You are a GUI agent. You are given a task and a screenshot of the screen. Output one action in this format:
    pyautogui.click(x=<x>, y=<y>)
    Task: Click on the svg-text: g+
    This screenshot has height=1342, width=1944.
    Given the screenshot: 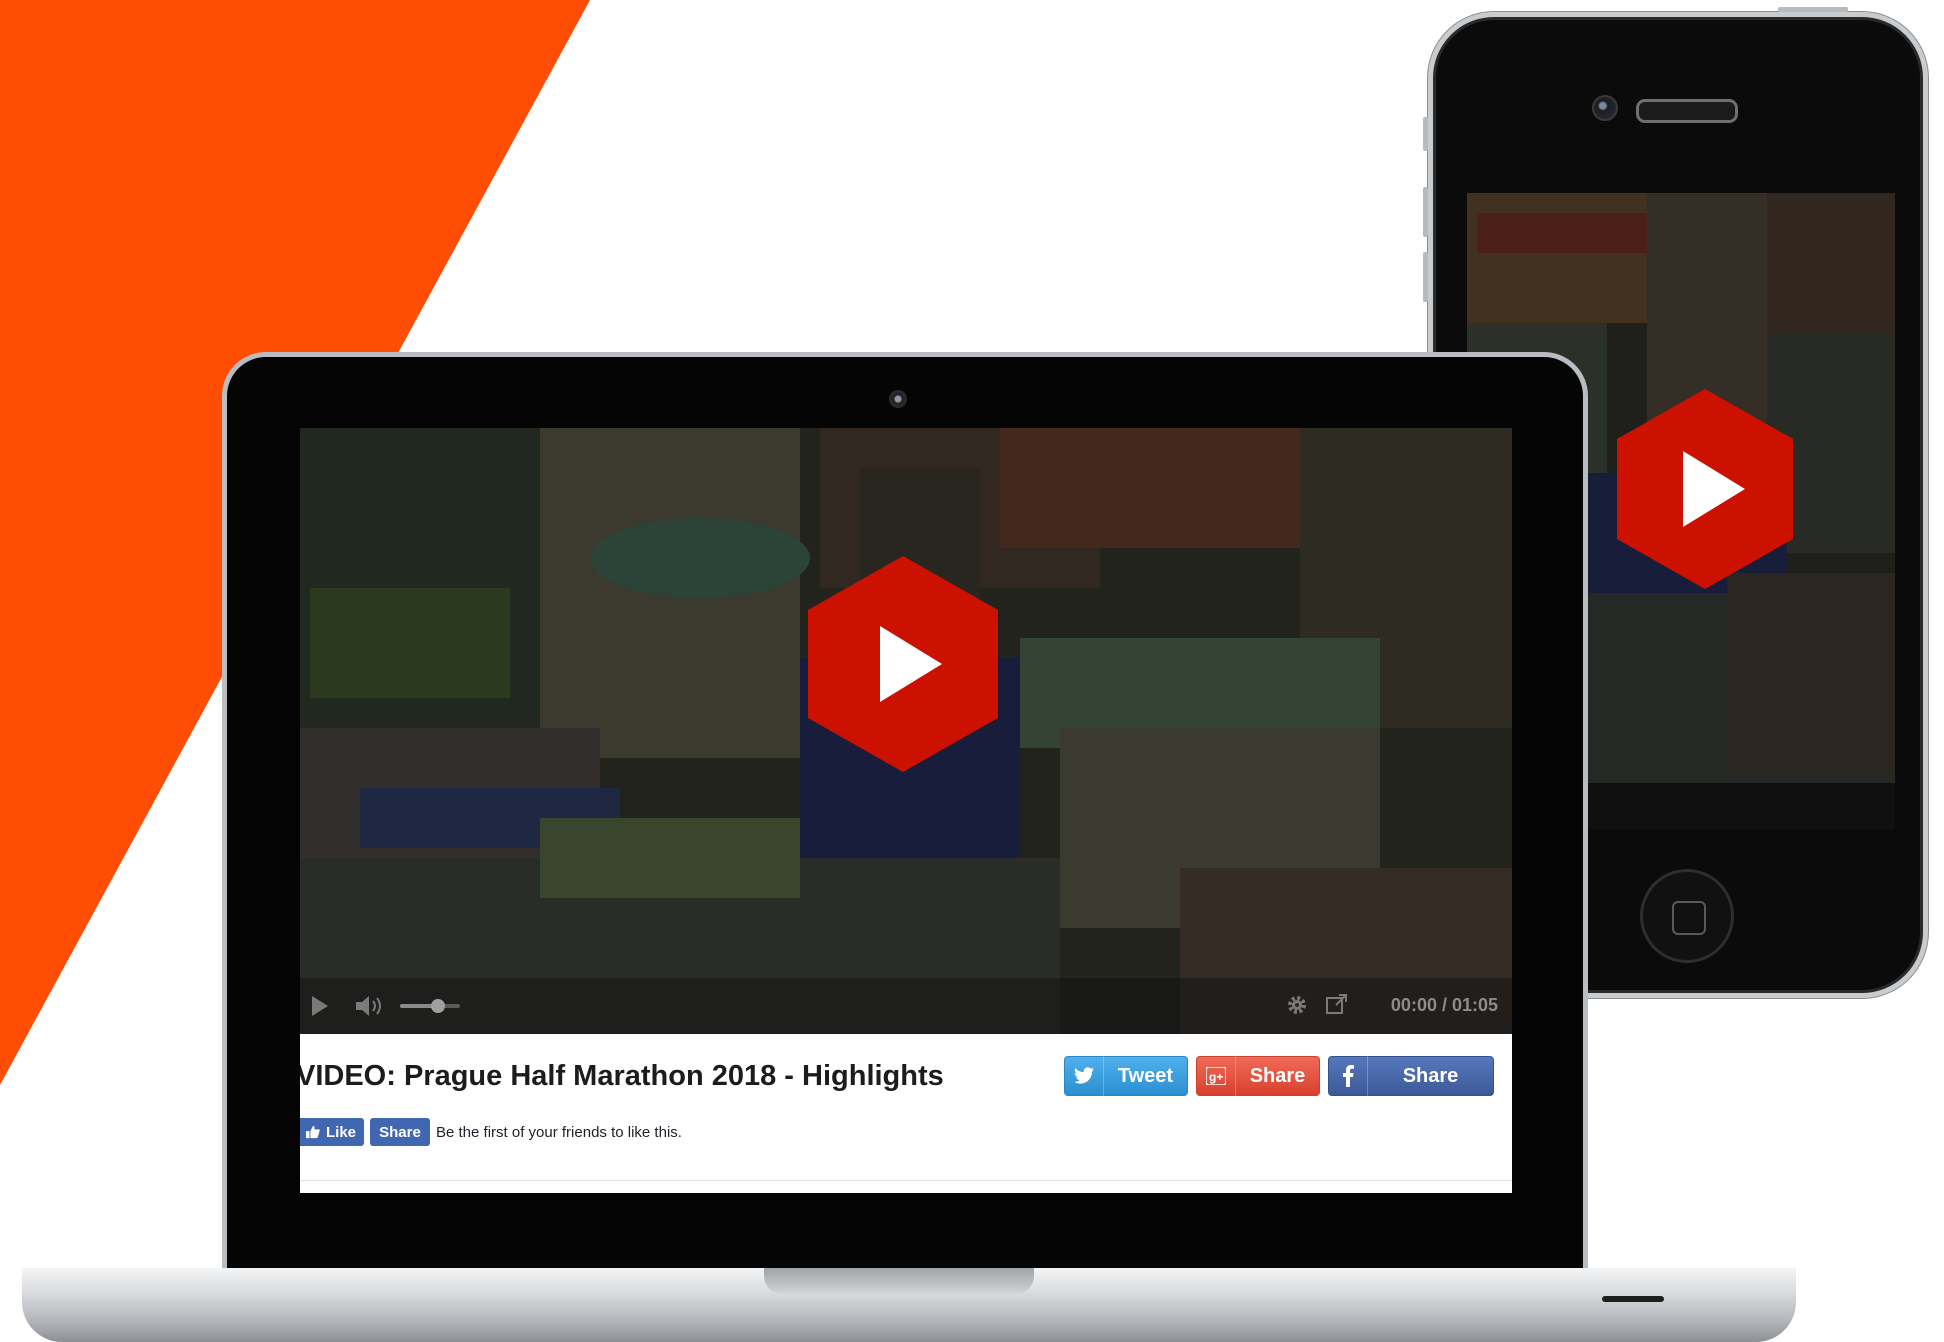 What is the action you would take?
    pyautogui.click(x=1216, y=1077)
    